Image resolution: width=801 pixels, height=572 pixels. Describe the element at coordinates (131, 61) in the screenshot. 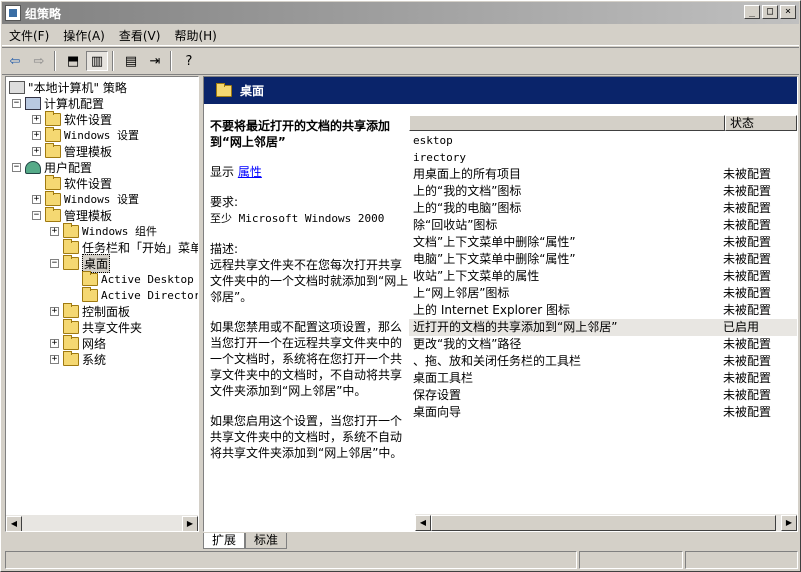

I see `properties-icon: ▤` at that location.